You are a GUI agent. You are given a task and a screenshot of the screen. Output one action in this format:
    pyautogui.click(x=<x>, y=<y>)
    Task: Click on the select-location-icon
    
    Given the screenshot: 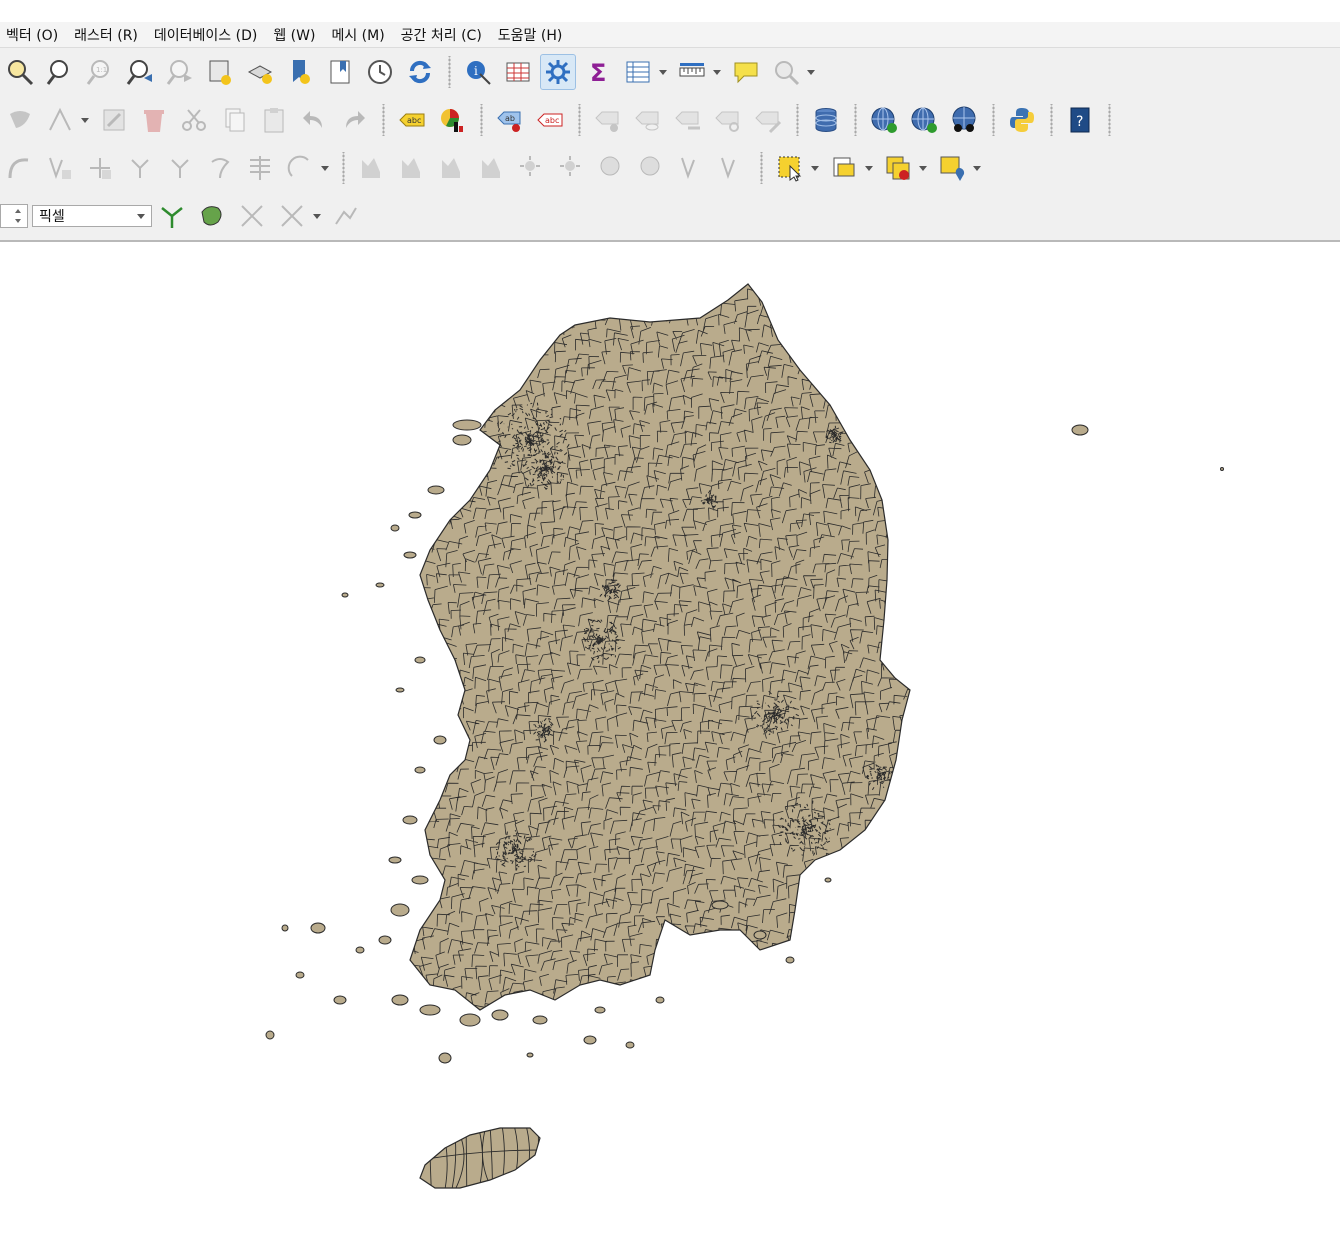 What is the action you would take?
    pyautogui.click(x=952, y=168)
    